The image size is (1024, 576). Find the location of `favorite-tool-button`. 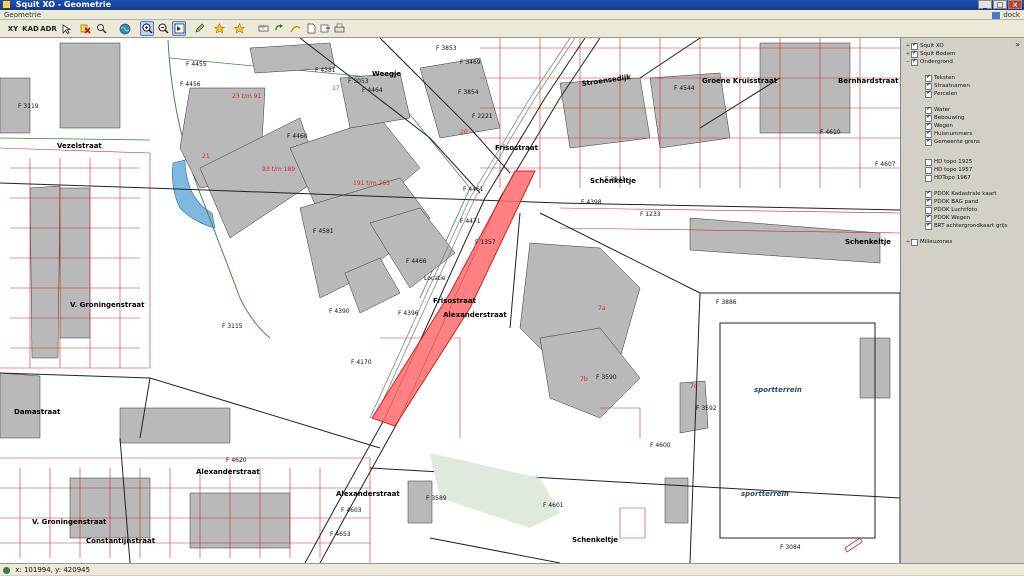

favorite-tool-button is located at coordinates (219, 28).